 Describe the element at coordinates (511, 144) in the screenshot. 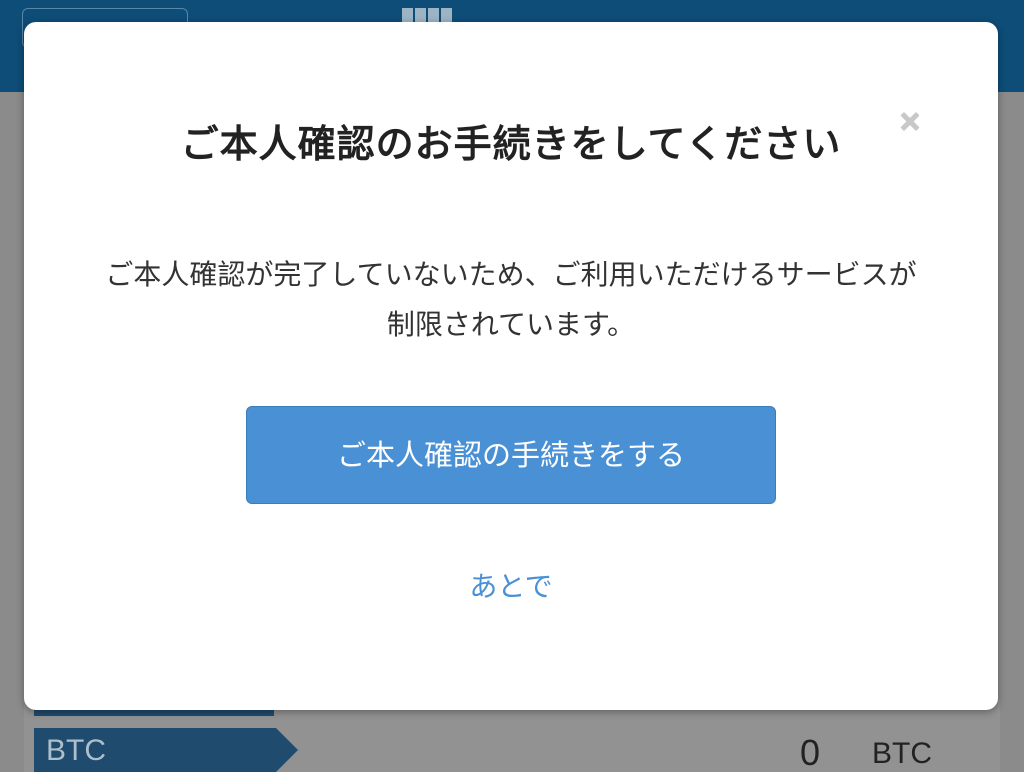

I see `modal-title: ご本人確認のお手続きをしてください` at that location.